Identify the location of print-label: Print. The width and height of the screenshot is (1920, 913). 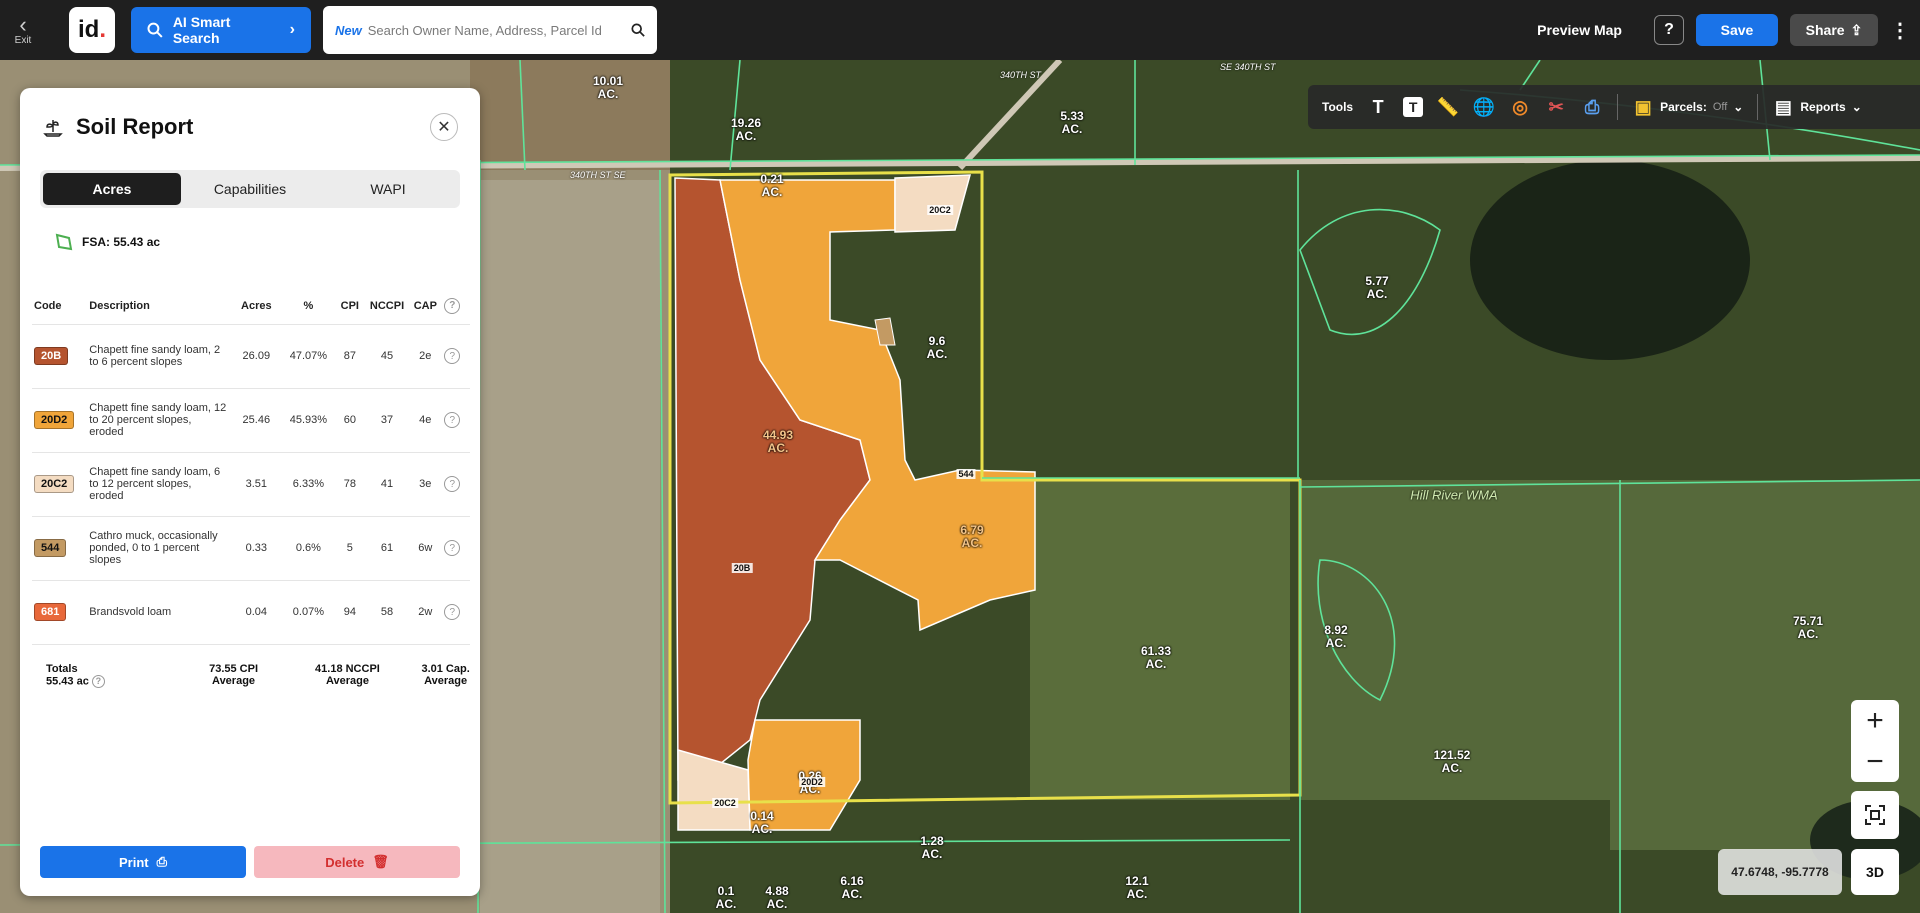
(133, 862).